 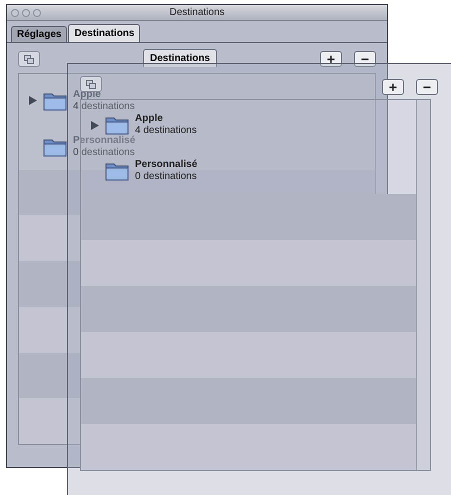 What do you see at coordinates (104, 33) in the screenshot?
I see `tab: Destinations` at bounding box center [104, 33].